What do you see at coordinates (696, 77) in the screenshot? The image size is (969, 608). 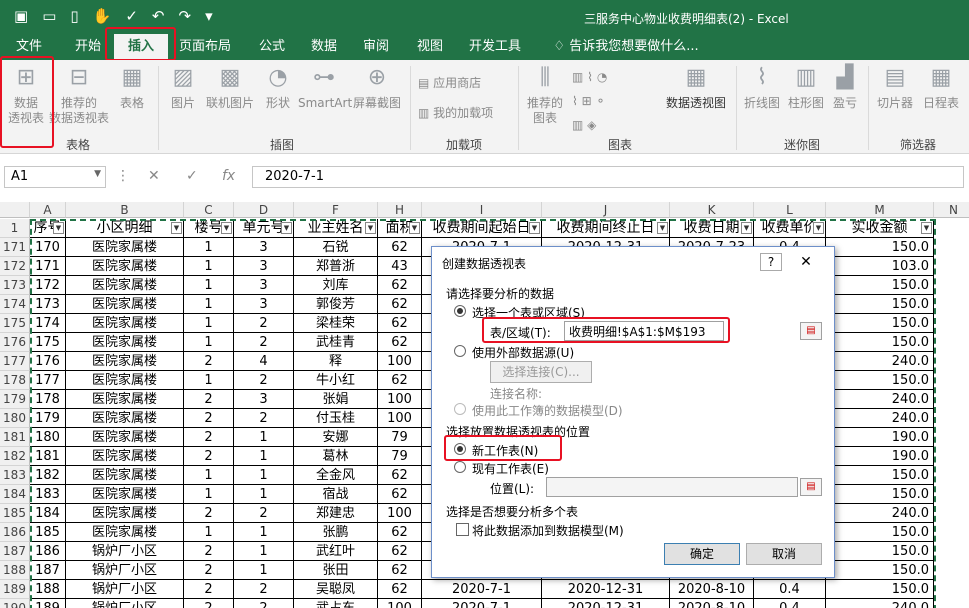 I see `pivot-chart-icon: ▦` at bounding box center [696, 77].